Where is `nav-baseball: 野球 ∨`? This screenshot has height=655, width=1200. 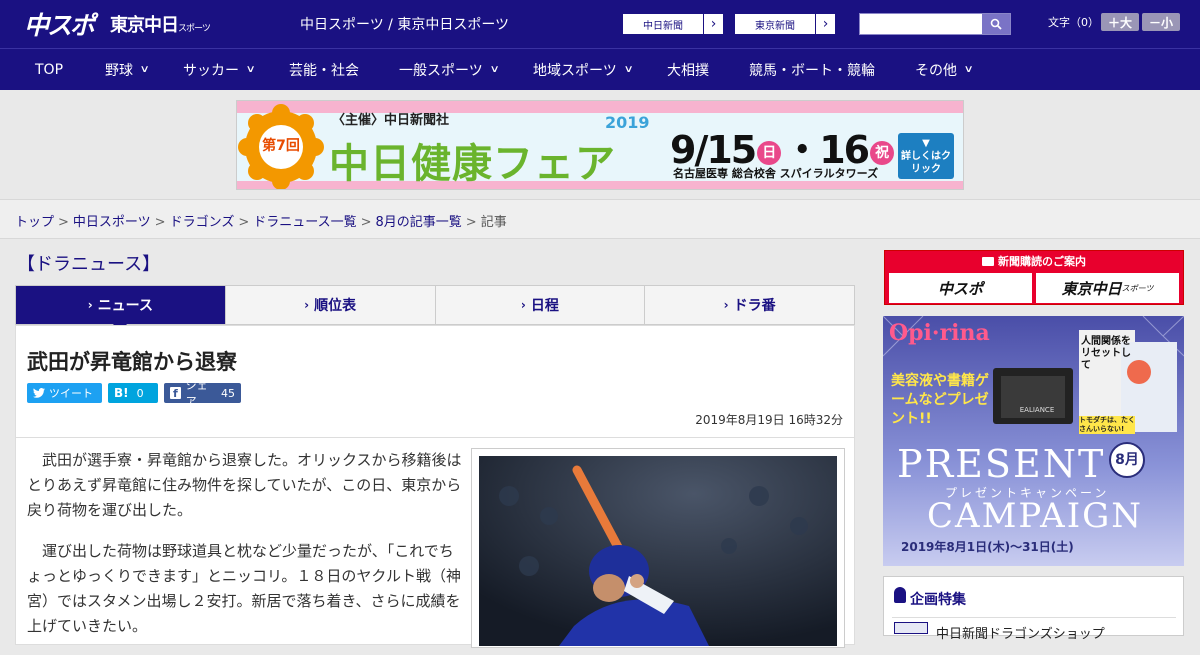
nav-baseball: 野球 ∨ is located at coordinates (127, 69).